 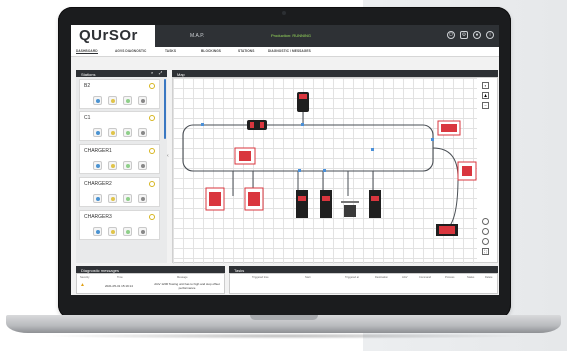 What do you see at coordinates (119, 192) in the screenshot?
I see `station-card: CHARGER2` at bounding box center [119, 192].